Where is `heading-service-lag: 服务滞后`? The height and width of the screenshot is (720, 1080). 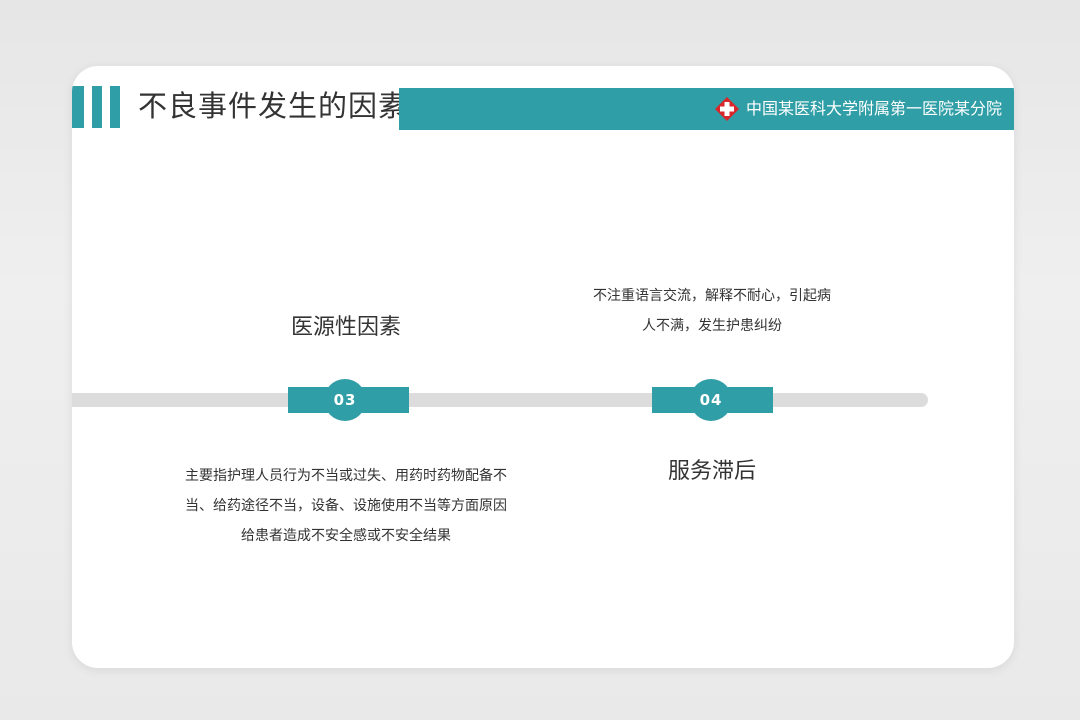
heading-service-lag: 服务滞后 is located at coordinates (711, 471).